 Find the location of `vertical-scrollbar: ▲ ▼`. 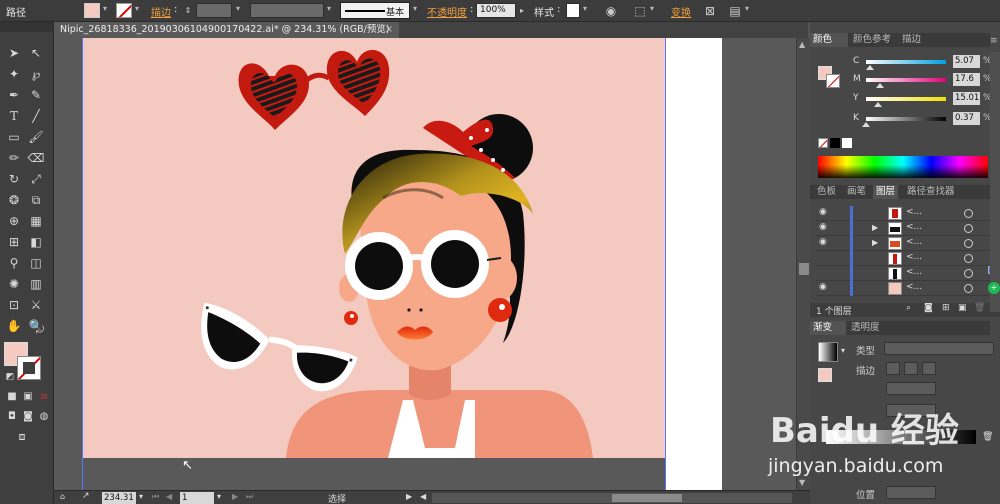

vertical-scrollbar: ▲ ▼ is located at coordinates (803, 264).